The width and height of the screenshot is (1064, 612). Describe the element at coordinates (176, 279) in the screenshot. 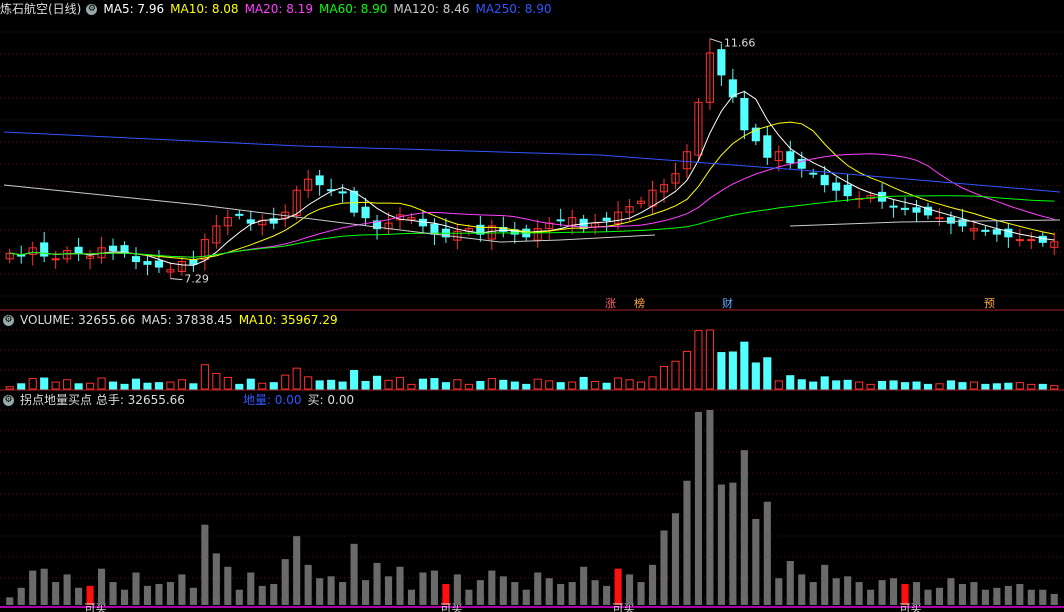

I see `low-pointer` at that location.